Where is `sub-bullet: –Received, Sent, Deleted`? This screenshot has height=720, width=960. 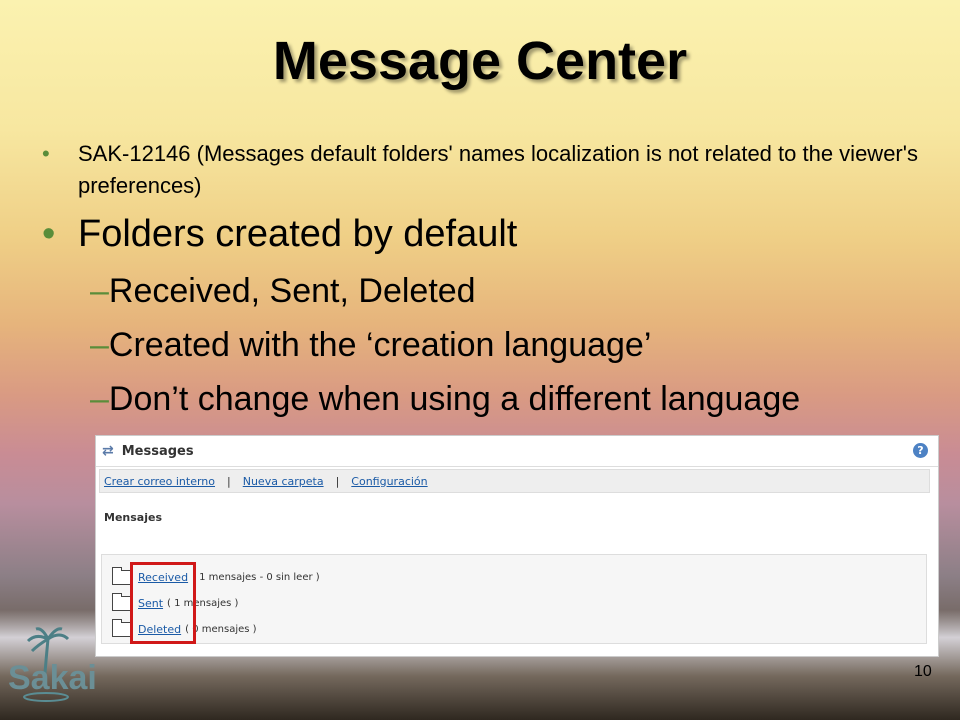 sub-bullet: –Received, Sent, Deleted is located at coordinates (283, 291).